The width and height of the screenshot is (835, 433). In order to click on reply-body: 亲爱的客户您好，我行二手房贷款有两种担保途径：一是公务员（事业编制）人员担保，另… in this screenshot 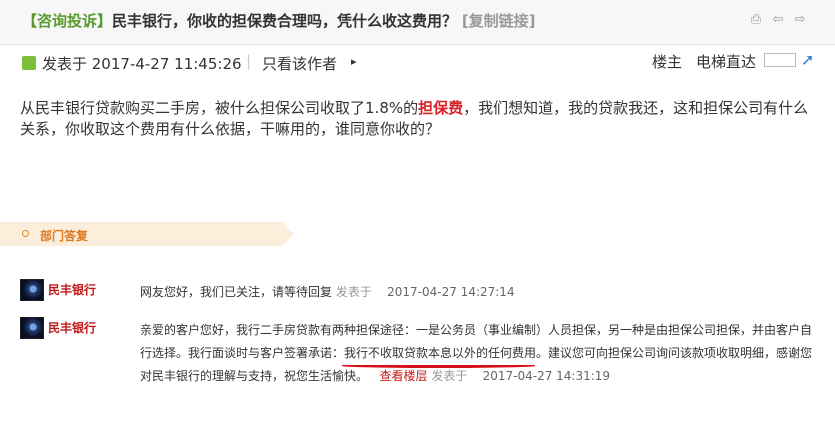, I will do `click(480, 353)`.